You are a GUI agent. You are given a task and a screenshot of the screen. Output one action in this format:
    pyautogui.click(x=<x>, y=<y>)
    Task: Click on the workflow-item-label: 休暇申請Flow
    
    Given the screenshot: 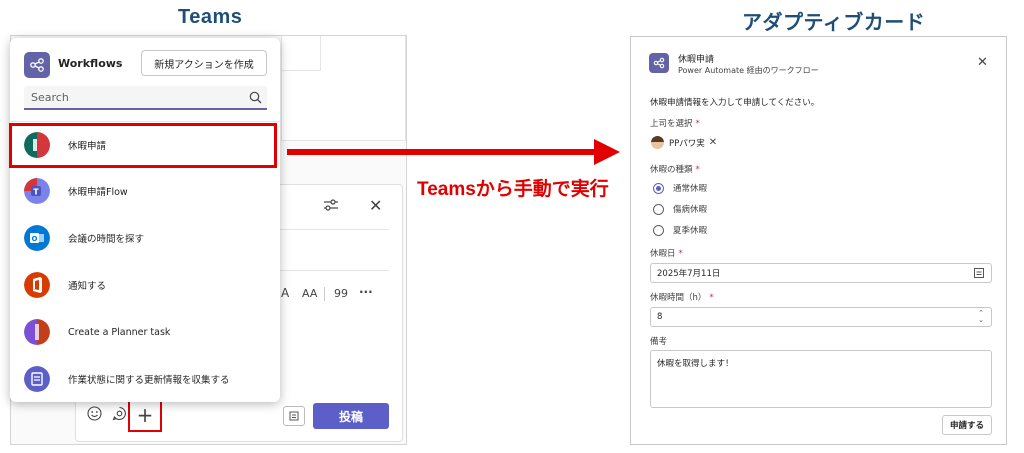 What is the action you would take?
    pyautogui.click(x=98, y=192)
    